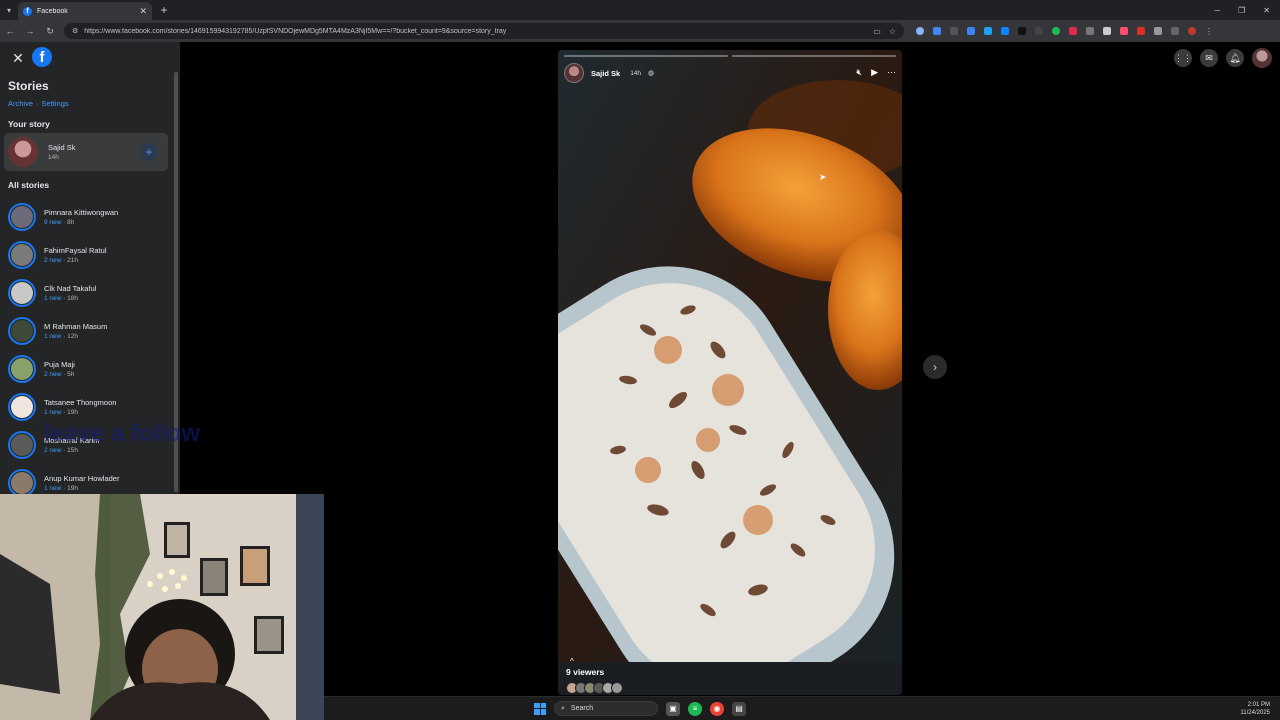  I want to click on story-list-item: Pimnara Kittiwongwan 9 new · 8h, so click(88, 217).